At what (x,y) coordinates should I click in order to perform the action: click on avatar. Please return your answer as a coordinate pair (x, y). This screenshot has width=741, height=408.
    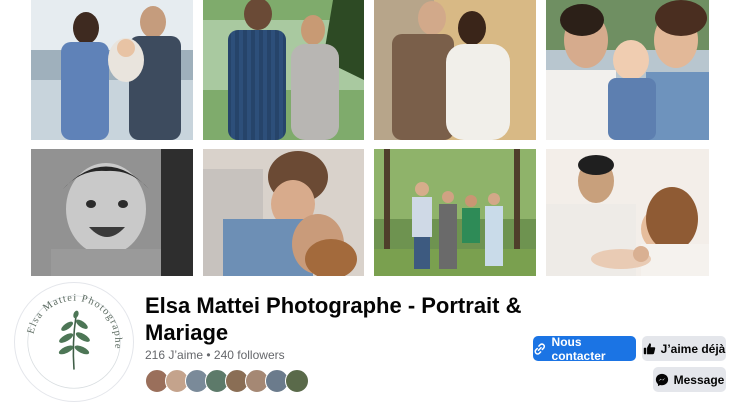
    Looking at the image, I should click on (297, 381).